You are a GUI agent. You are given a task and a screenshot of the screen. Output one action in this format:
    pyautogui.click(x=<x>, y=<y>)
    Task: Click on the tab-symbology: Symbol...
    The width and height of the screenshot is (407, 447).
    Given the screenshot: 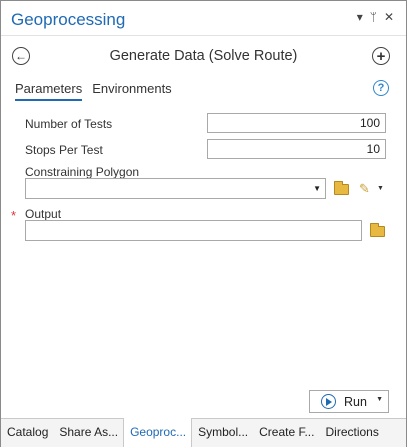 What is the action you would take?
    pyautogui.click(x=222, y=433)
    